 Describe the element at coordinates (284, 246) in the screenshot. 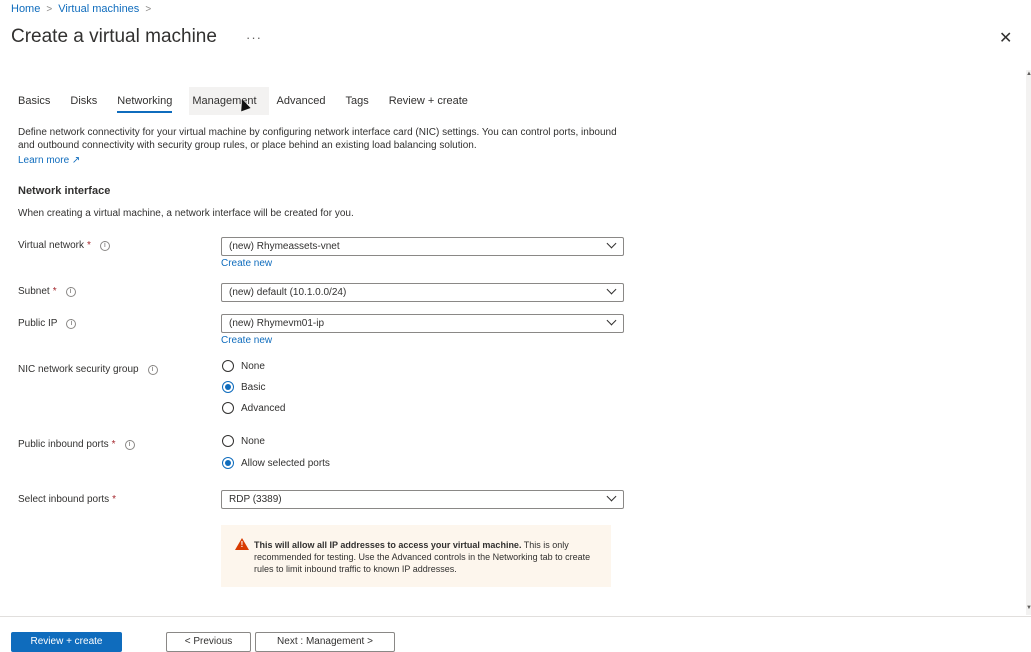

I see `virtual-network-value: (new) Rhymeassets-vnet` at that location.